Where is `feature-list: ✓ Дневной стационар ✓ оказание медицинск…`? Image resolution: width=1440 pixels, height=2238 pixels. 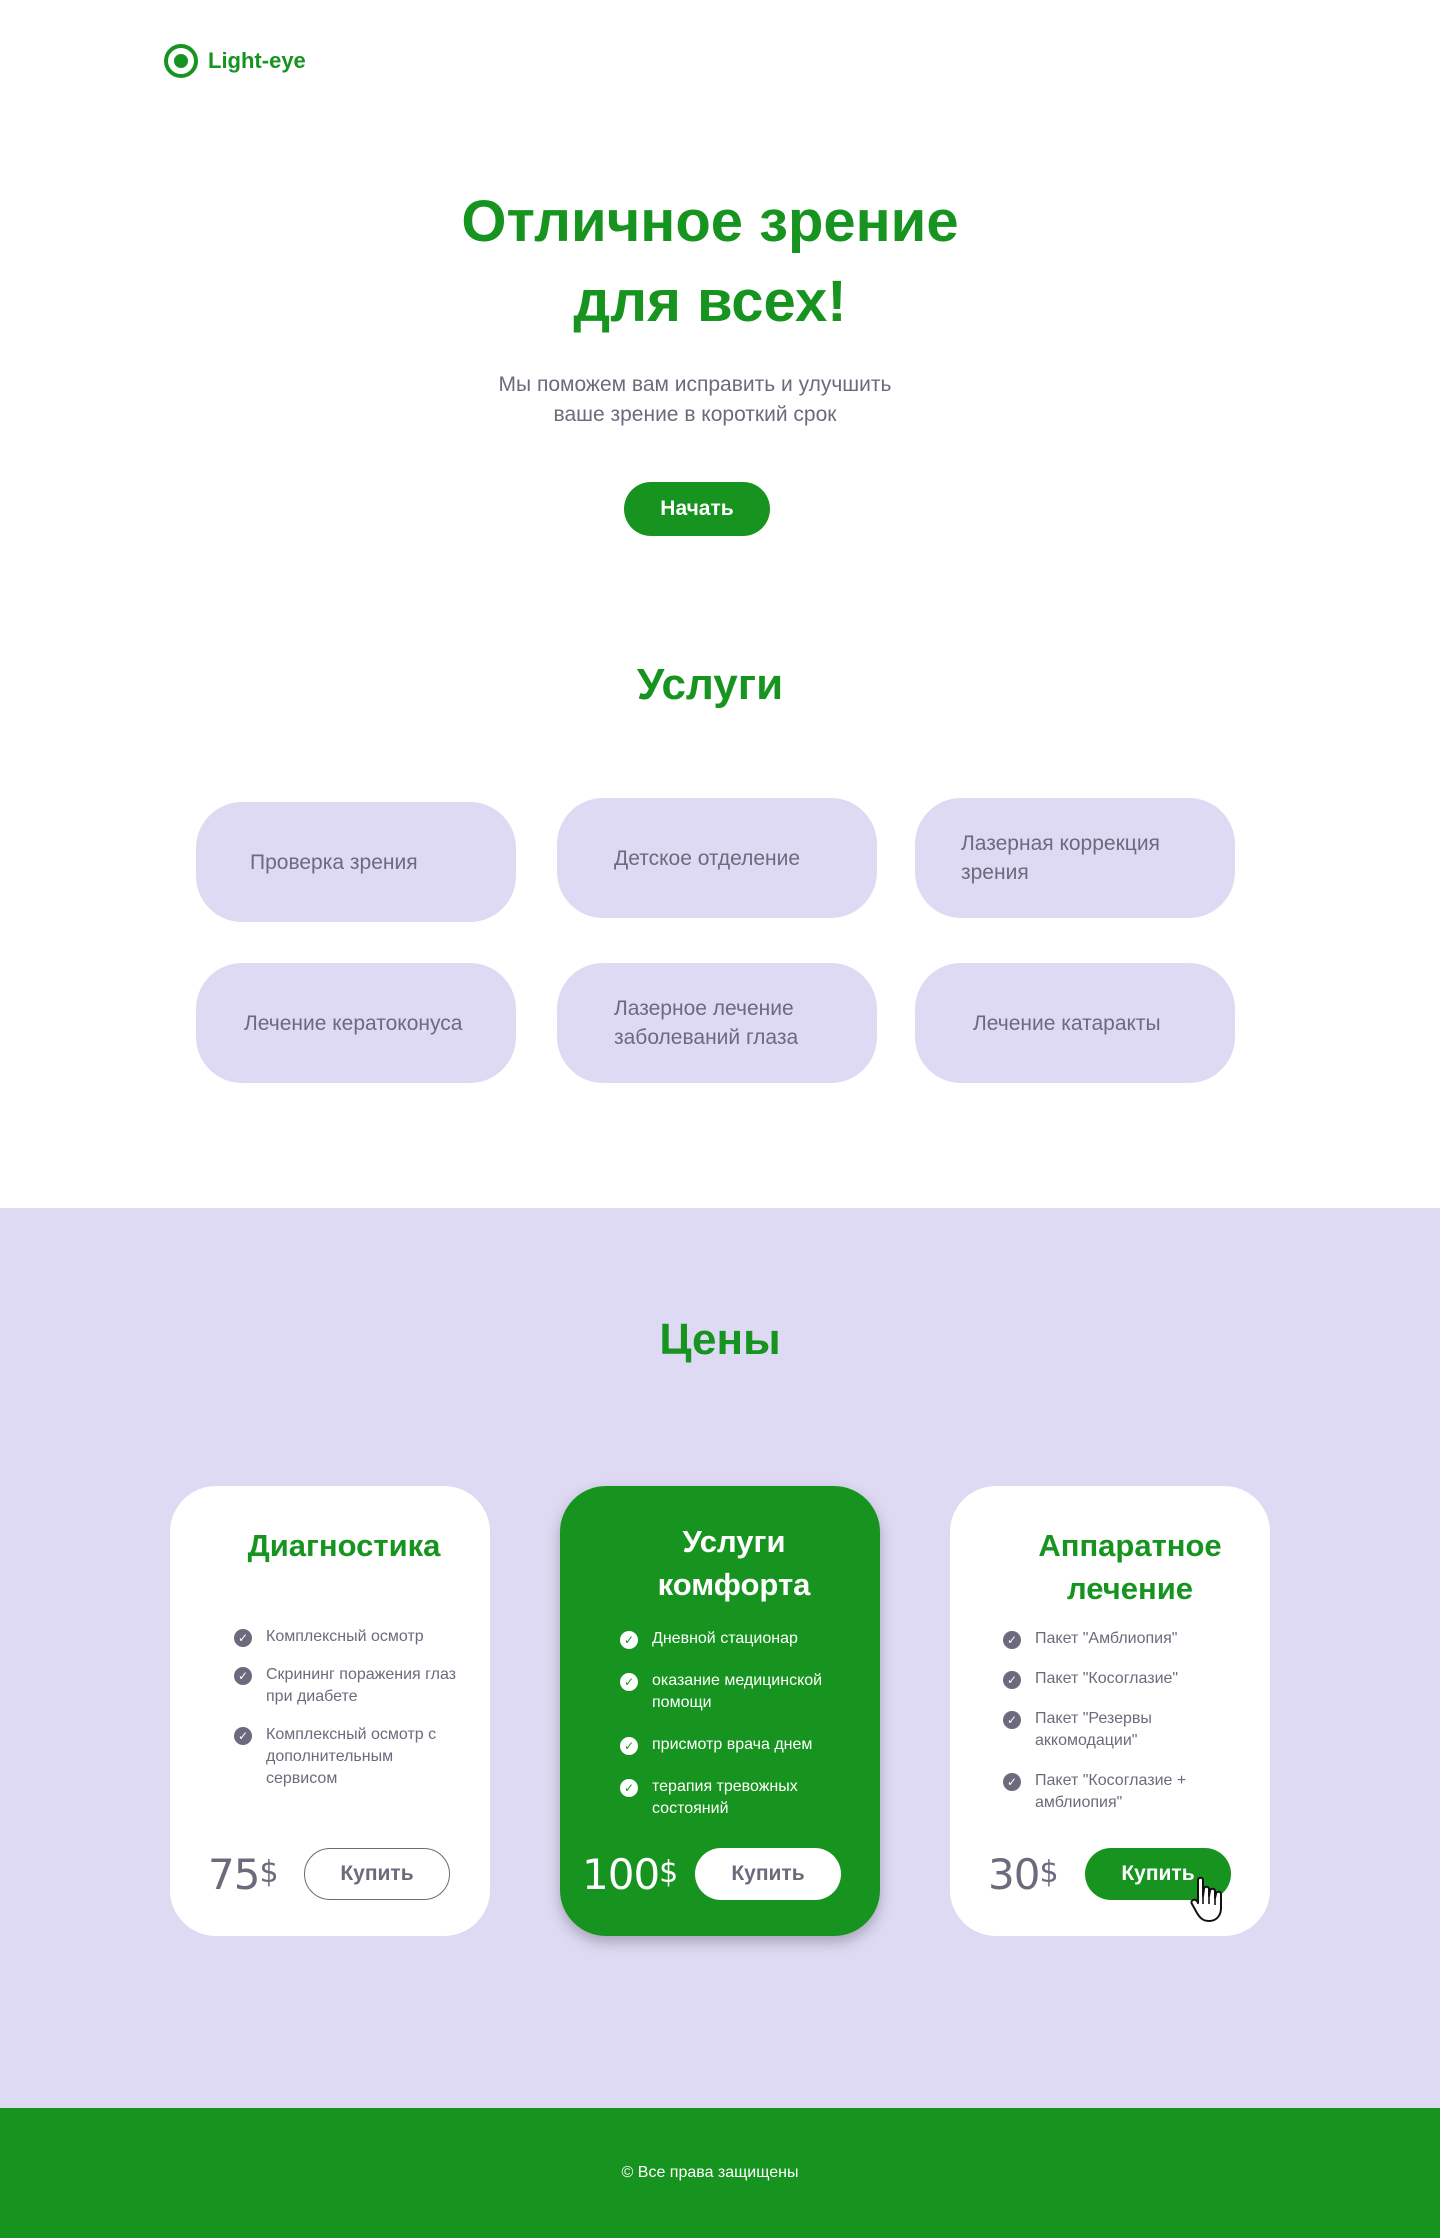
feature-list: ✓ Дневной стационар ✓ оказание медицинск… is located at coordinates (740, 1734).